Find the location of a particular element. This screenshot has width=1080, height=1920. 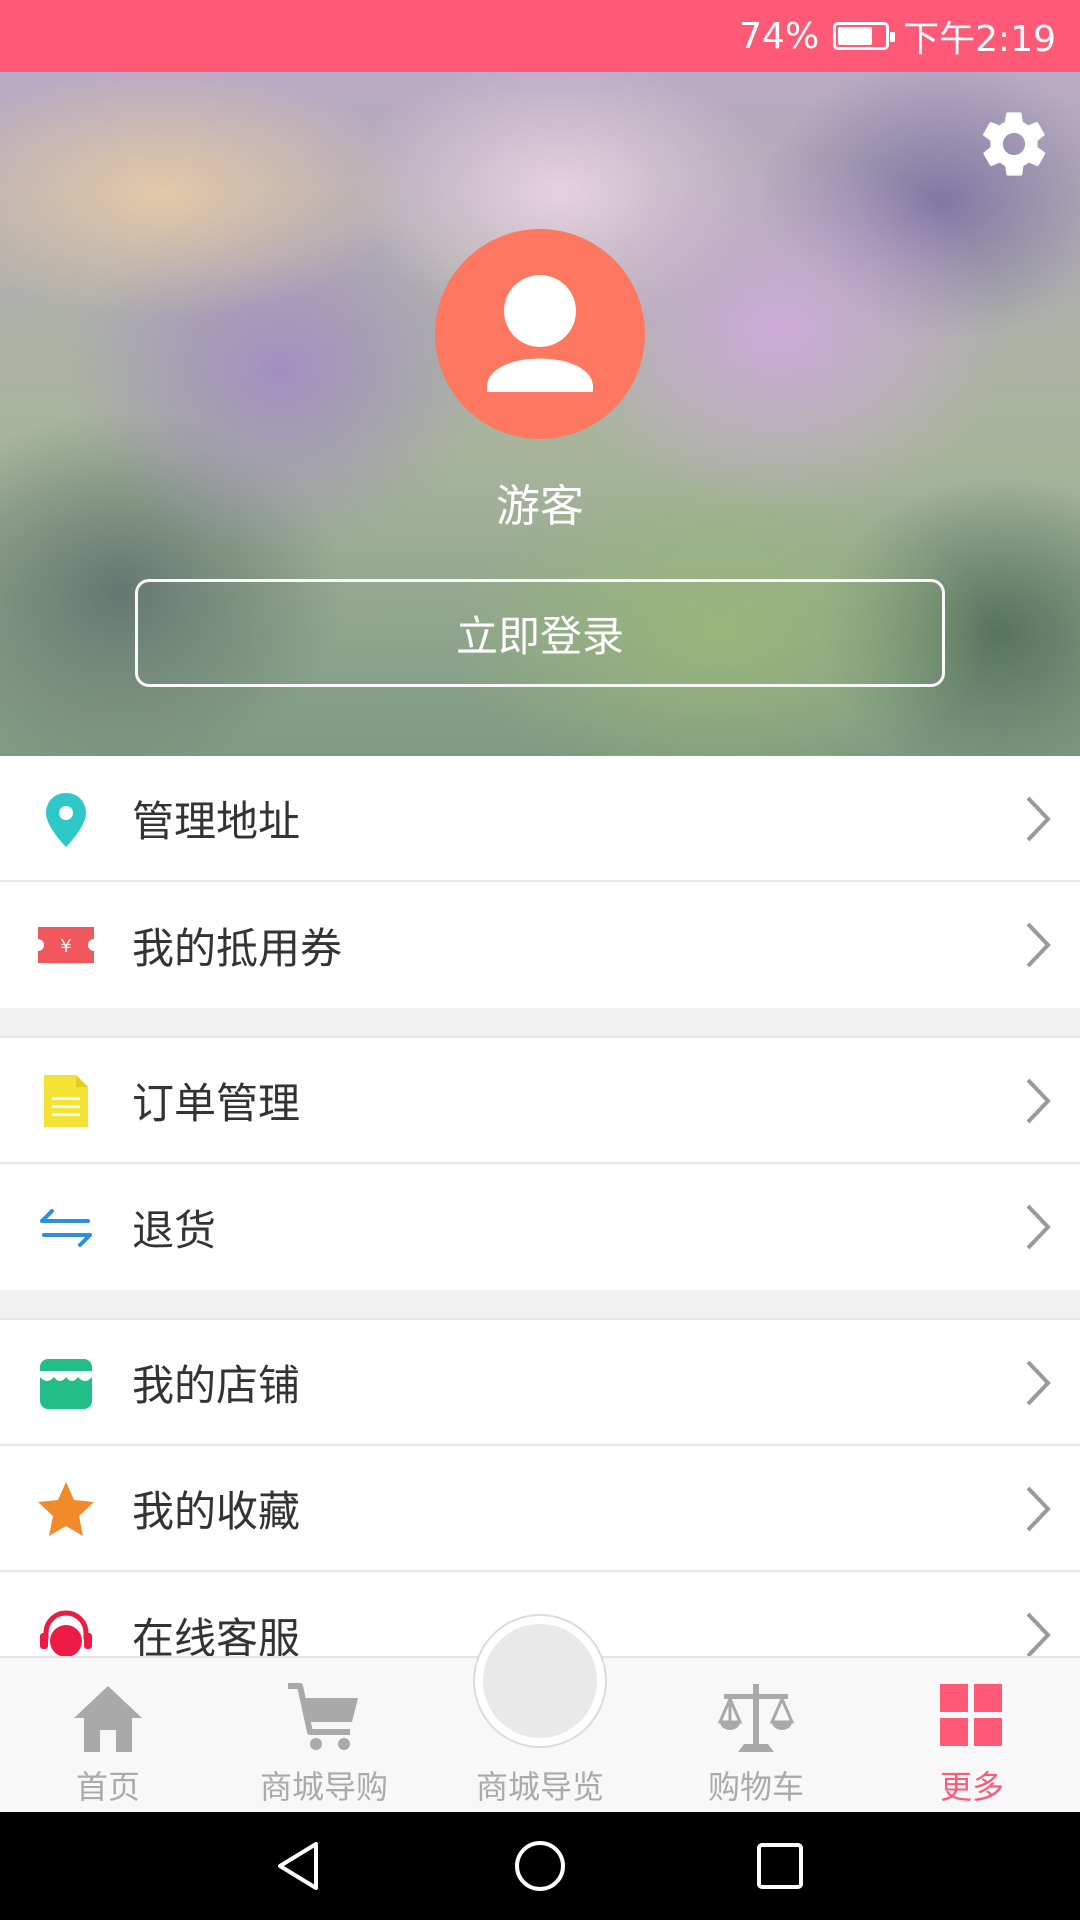

menu-item-label: 管理地址 is located at coordinates (216, 821).